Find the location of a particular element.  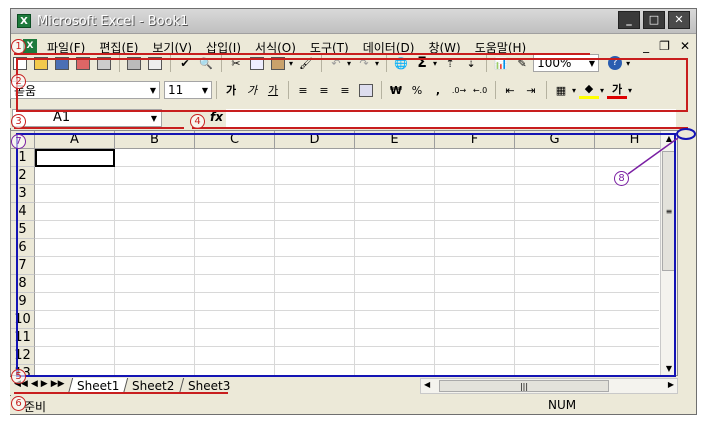

annotation-3-underline is located at coordinates (99, 128).